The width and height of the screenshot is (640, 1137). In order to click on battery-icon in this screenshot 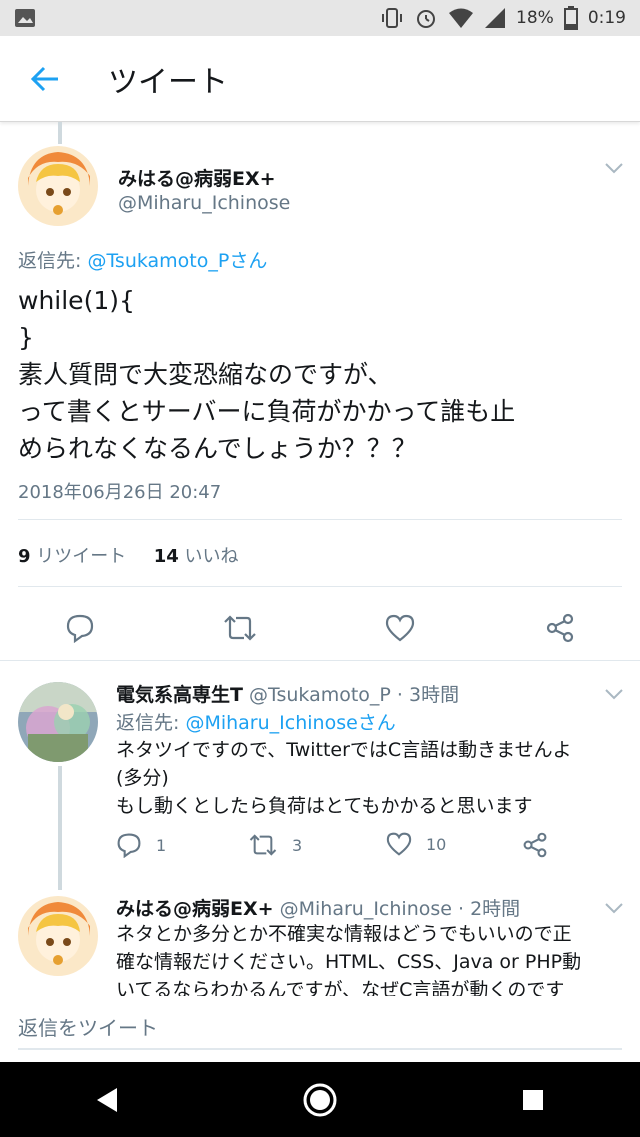, I will do `click(570, 18)`.